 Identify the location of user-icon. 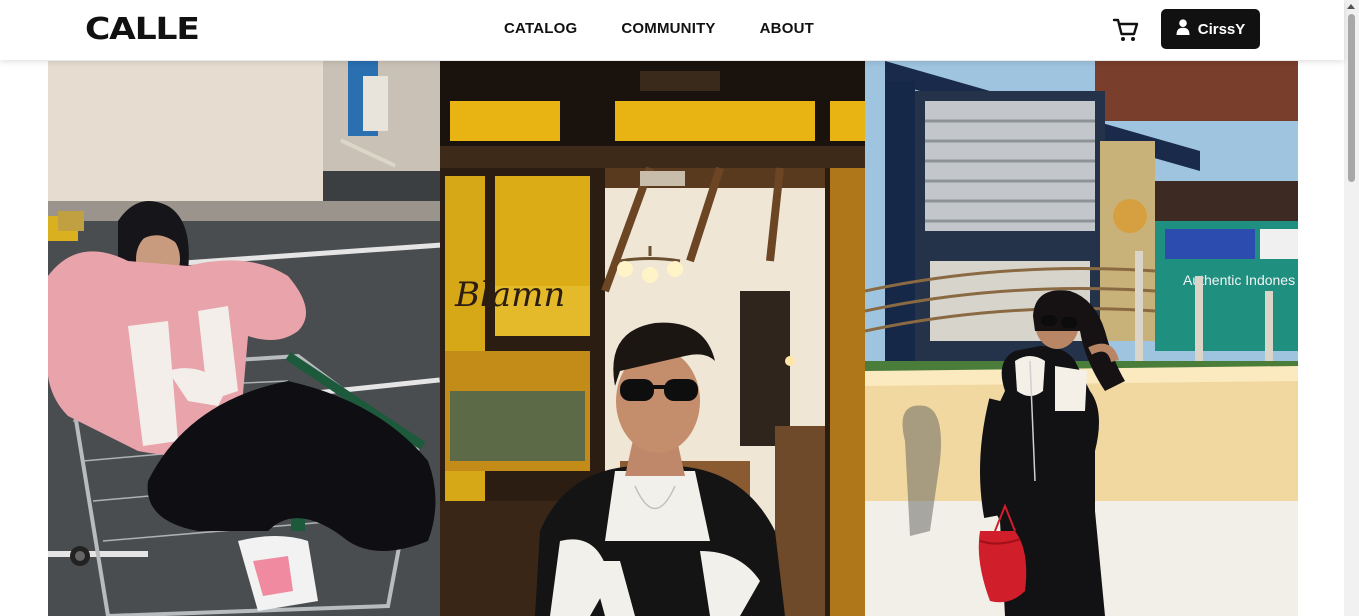
(1183, 29).